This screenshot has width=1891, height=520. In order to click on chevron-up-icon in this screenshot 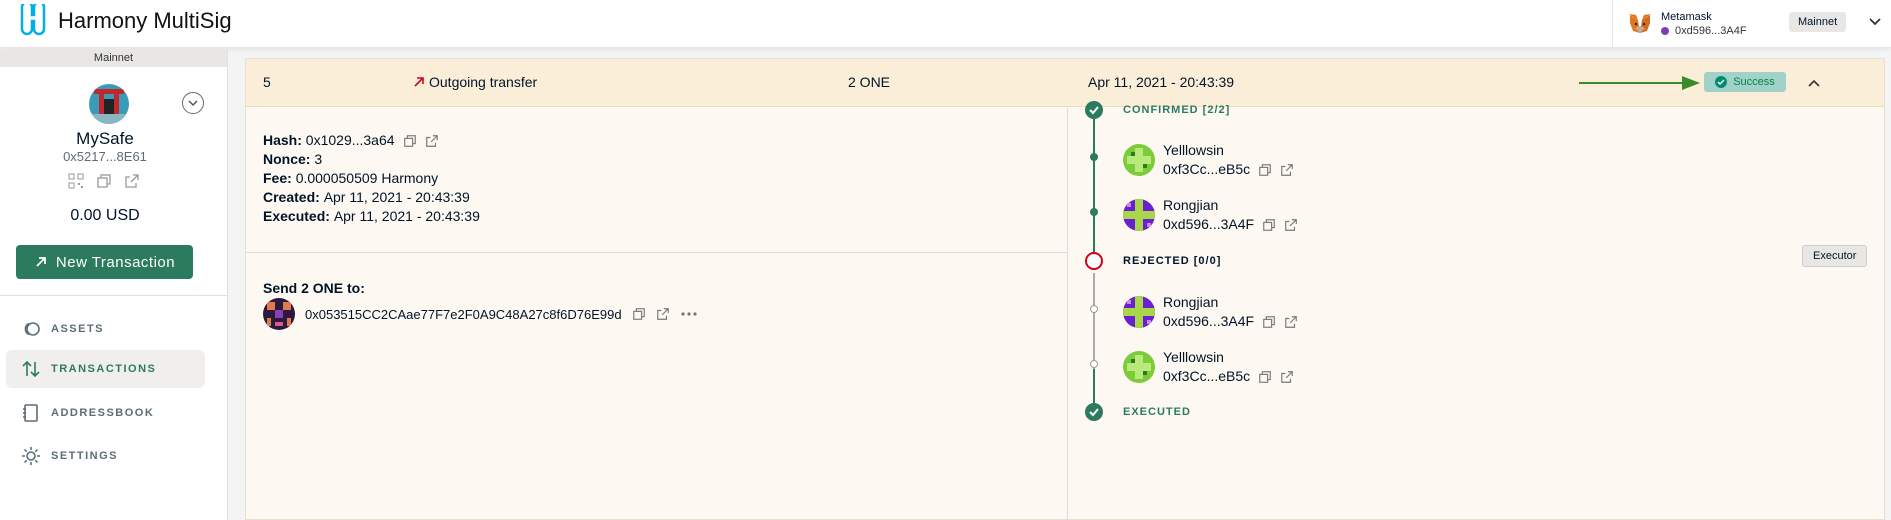, I will do `click(1814, 83)`.